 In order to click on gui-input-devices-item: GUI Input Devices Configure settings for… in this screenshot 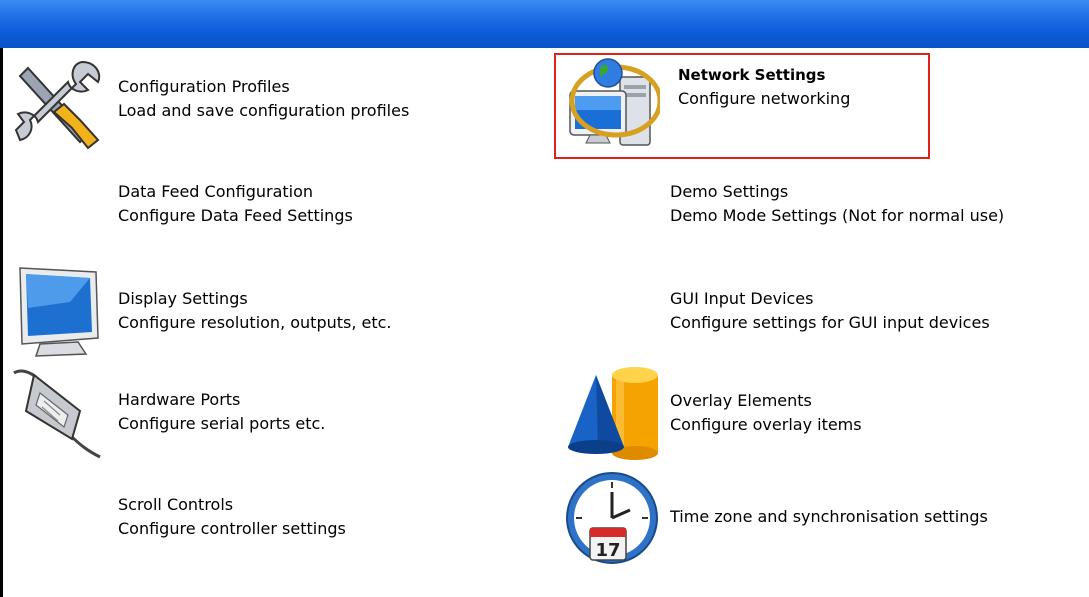, I will do `click(824, 312)`.